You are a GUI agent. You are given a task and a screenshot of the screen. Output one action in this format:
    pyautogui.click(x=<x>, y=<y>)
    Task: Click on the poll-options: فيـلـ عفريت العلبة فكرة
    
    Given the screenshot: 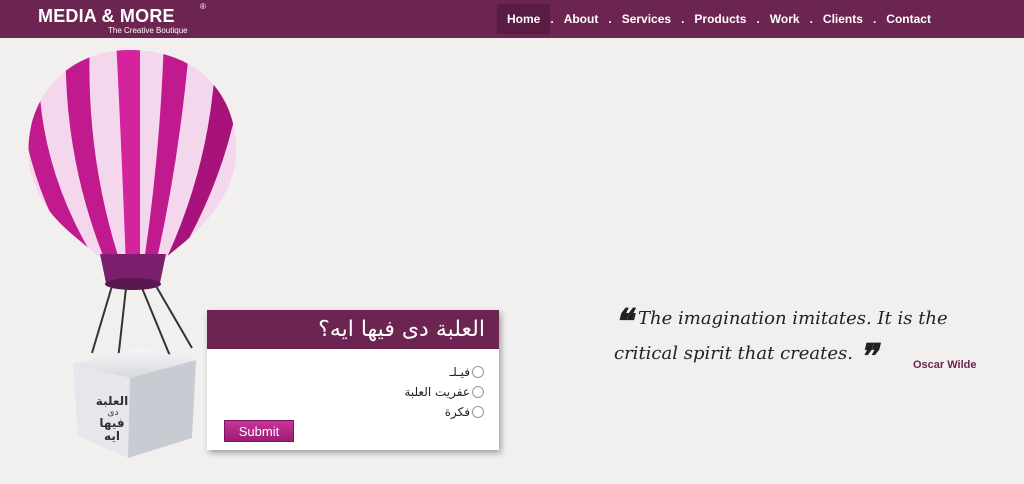 What is the action you would take?
    pyautogui.click(x=444, y=392)
    